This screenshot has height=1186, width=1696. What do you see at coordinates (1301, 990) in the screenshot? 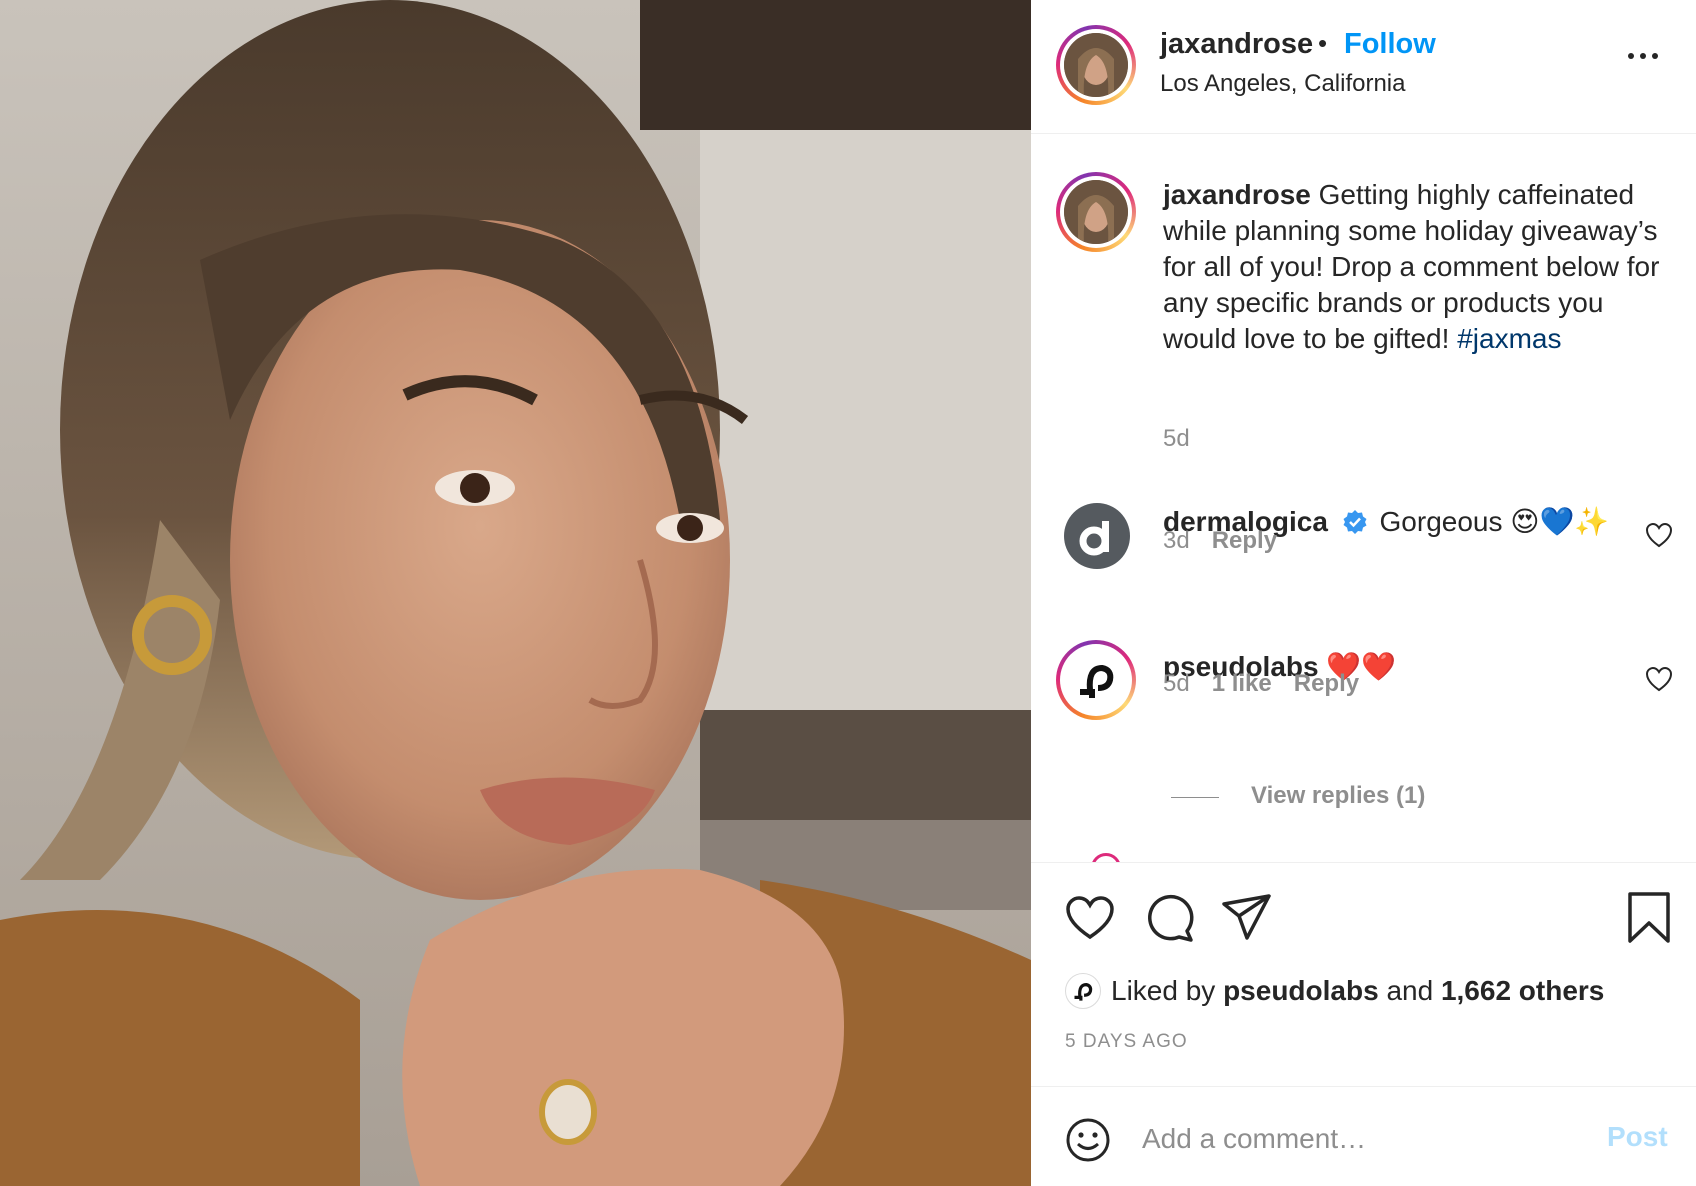
I see `liked-by-user: pseudolabs` at bounding box center [1301, 990].